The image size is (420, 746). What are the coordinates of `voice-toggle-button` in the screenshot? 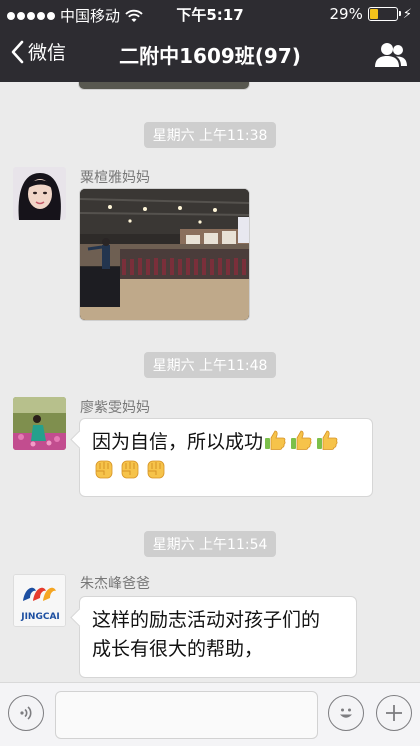 It's located at (26, 713).